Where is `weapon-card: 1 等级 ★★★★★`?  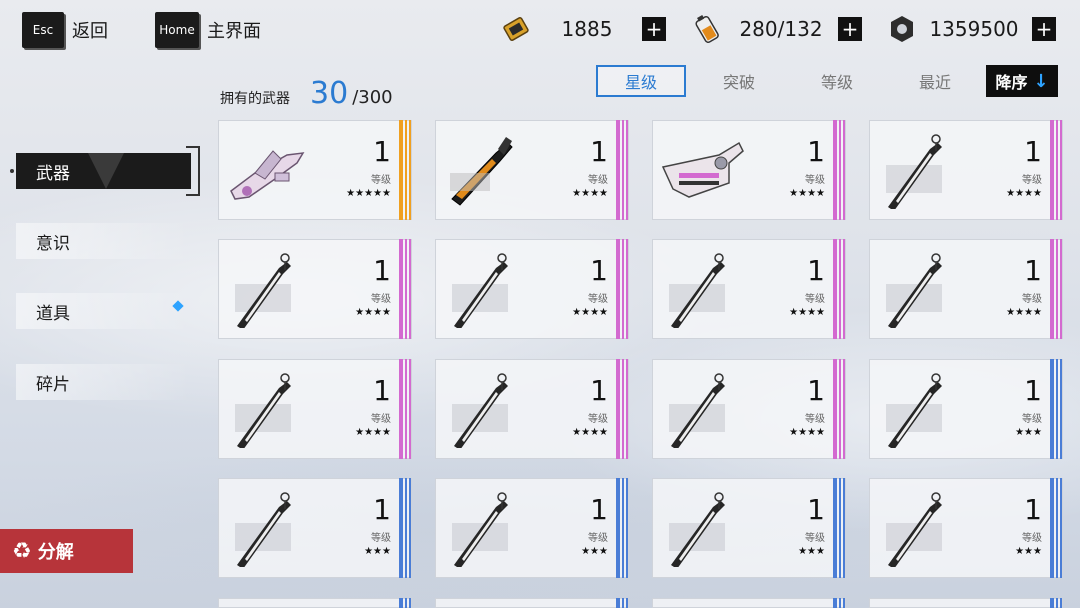 weapon-card: 1 等级 ★★★★★ is located at coordinates (315, 170).